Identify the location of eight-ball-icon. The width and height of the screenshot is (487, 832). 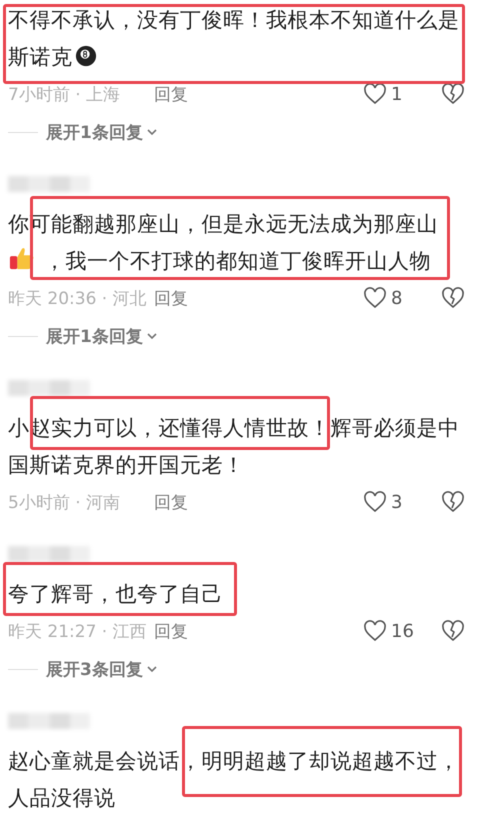
(85, 56).